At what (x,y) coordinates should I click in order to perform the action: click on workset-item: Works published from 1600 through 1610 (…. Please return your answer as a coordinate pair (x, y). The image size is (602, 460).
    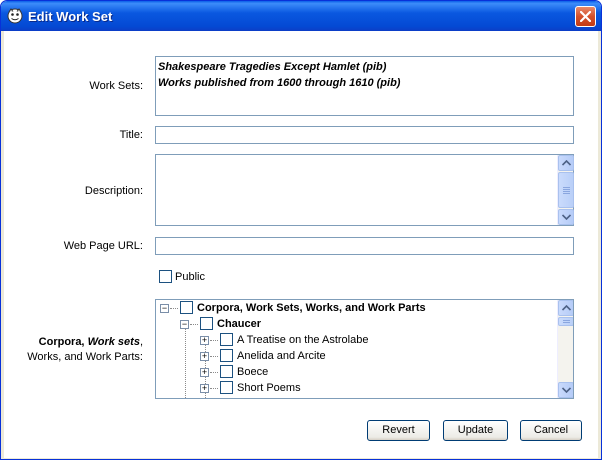
    Looking at the image, I should click on (364, 83).